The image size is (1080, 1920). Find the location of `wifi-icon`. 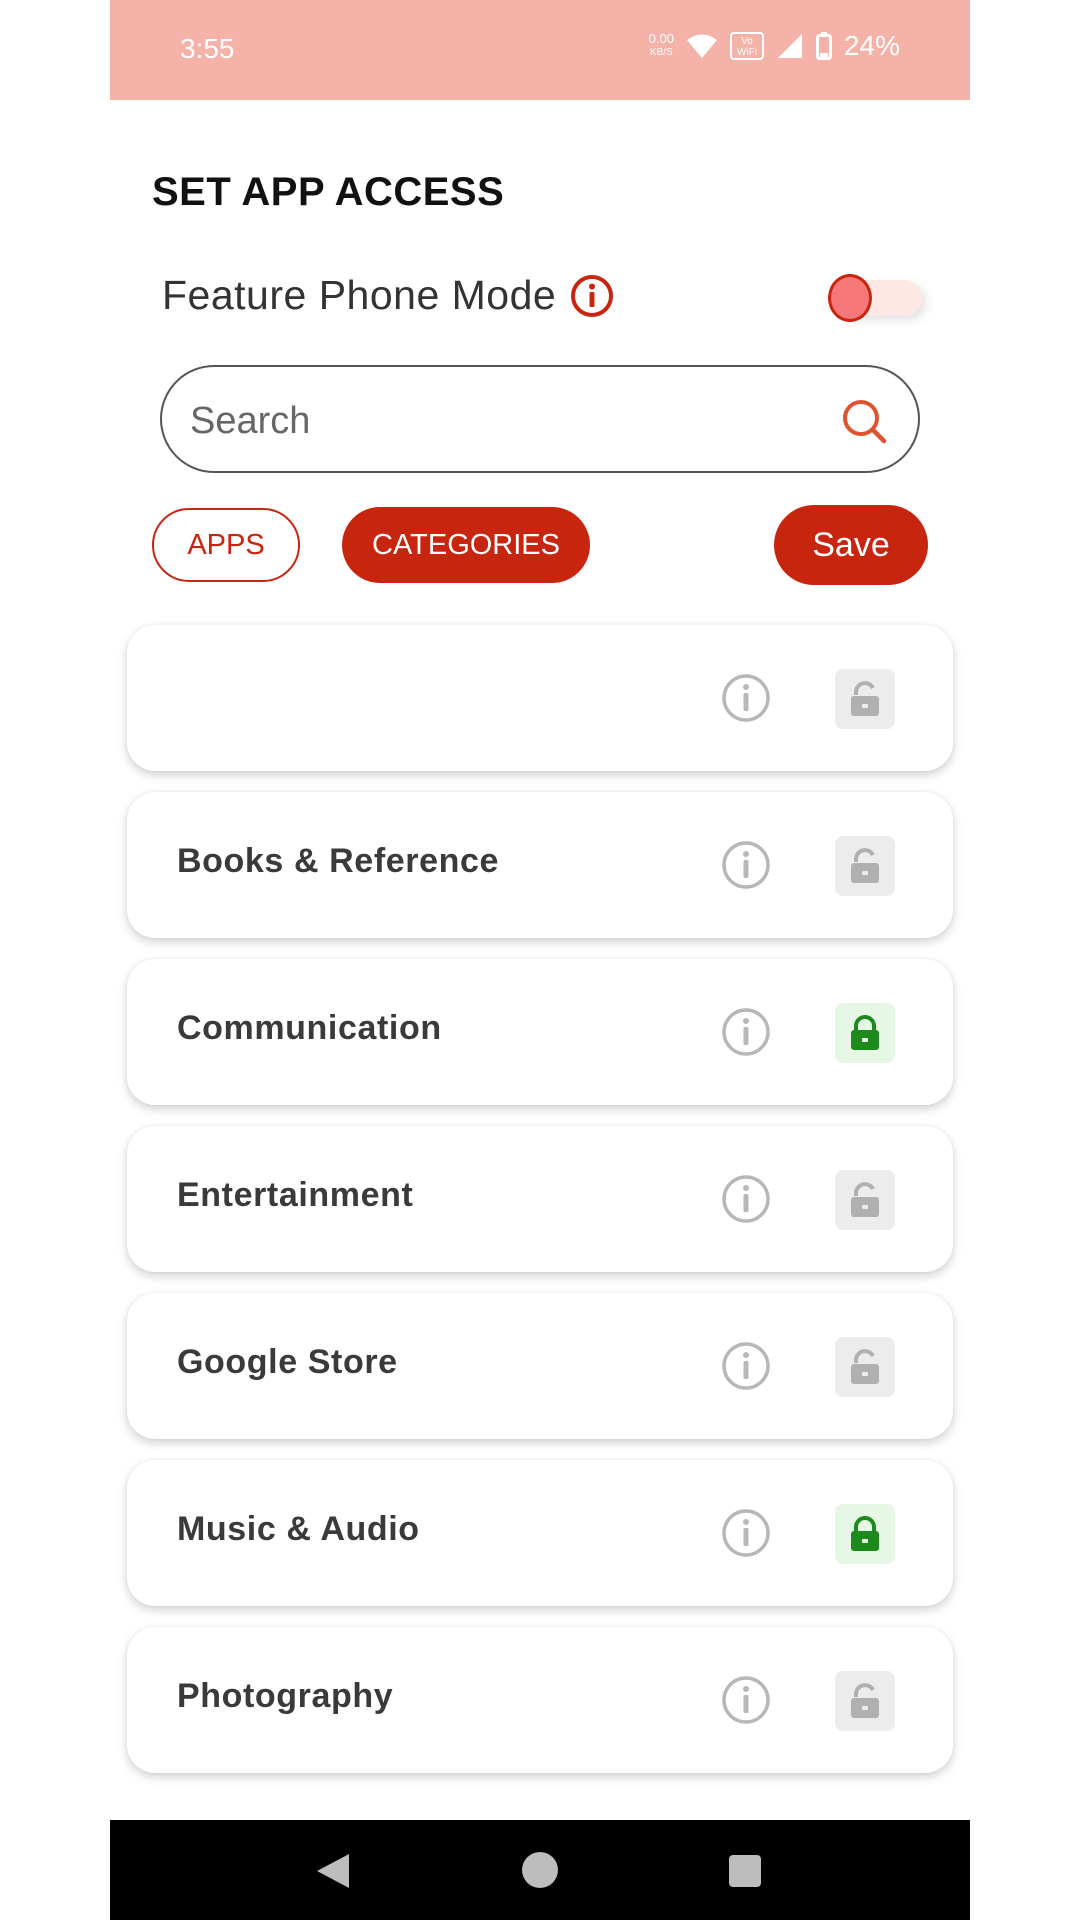

wifi-icon is located at coordinates (701, 46).